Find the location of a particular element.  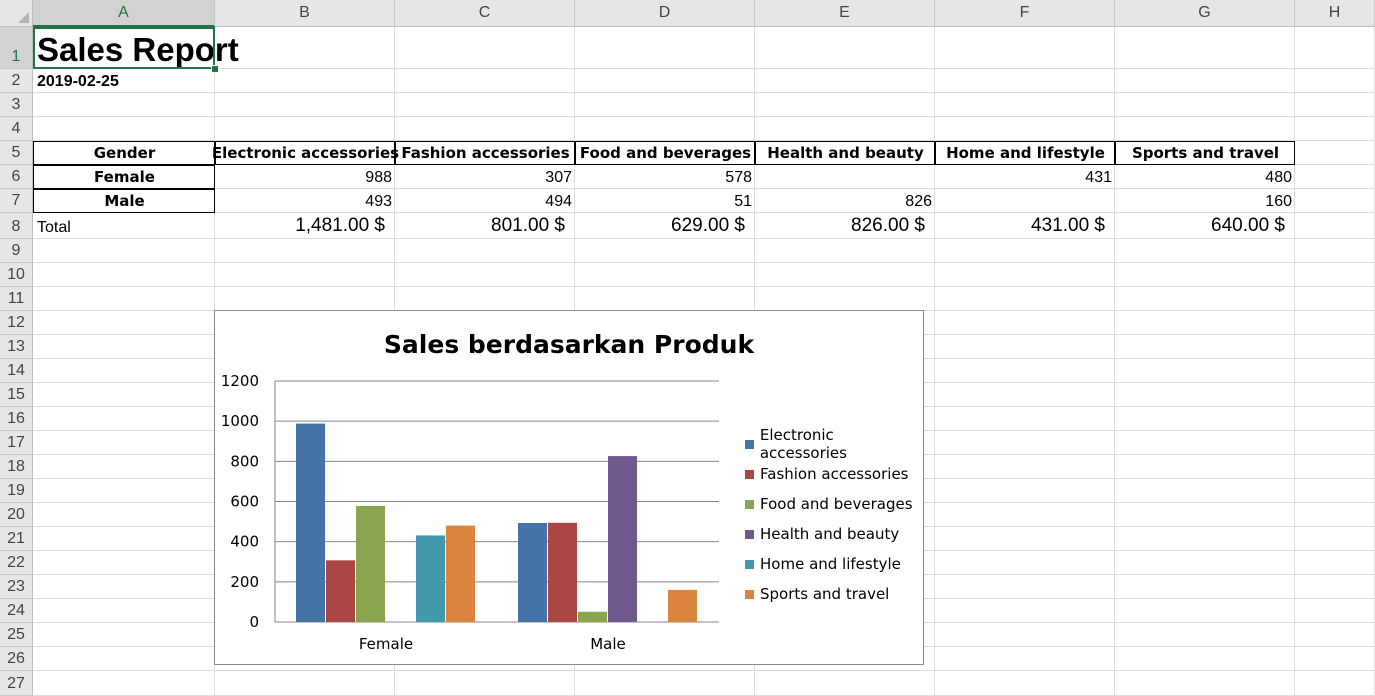

total-value: 629.00 $ is located at coordinates (665, 226).